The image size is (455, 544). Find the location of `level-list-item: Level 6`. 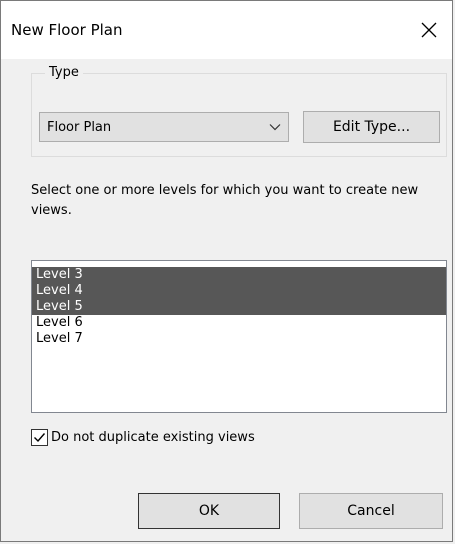

level-list-item: Level 6 is located at coordinates (239, 323).